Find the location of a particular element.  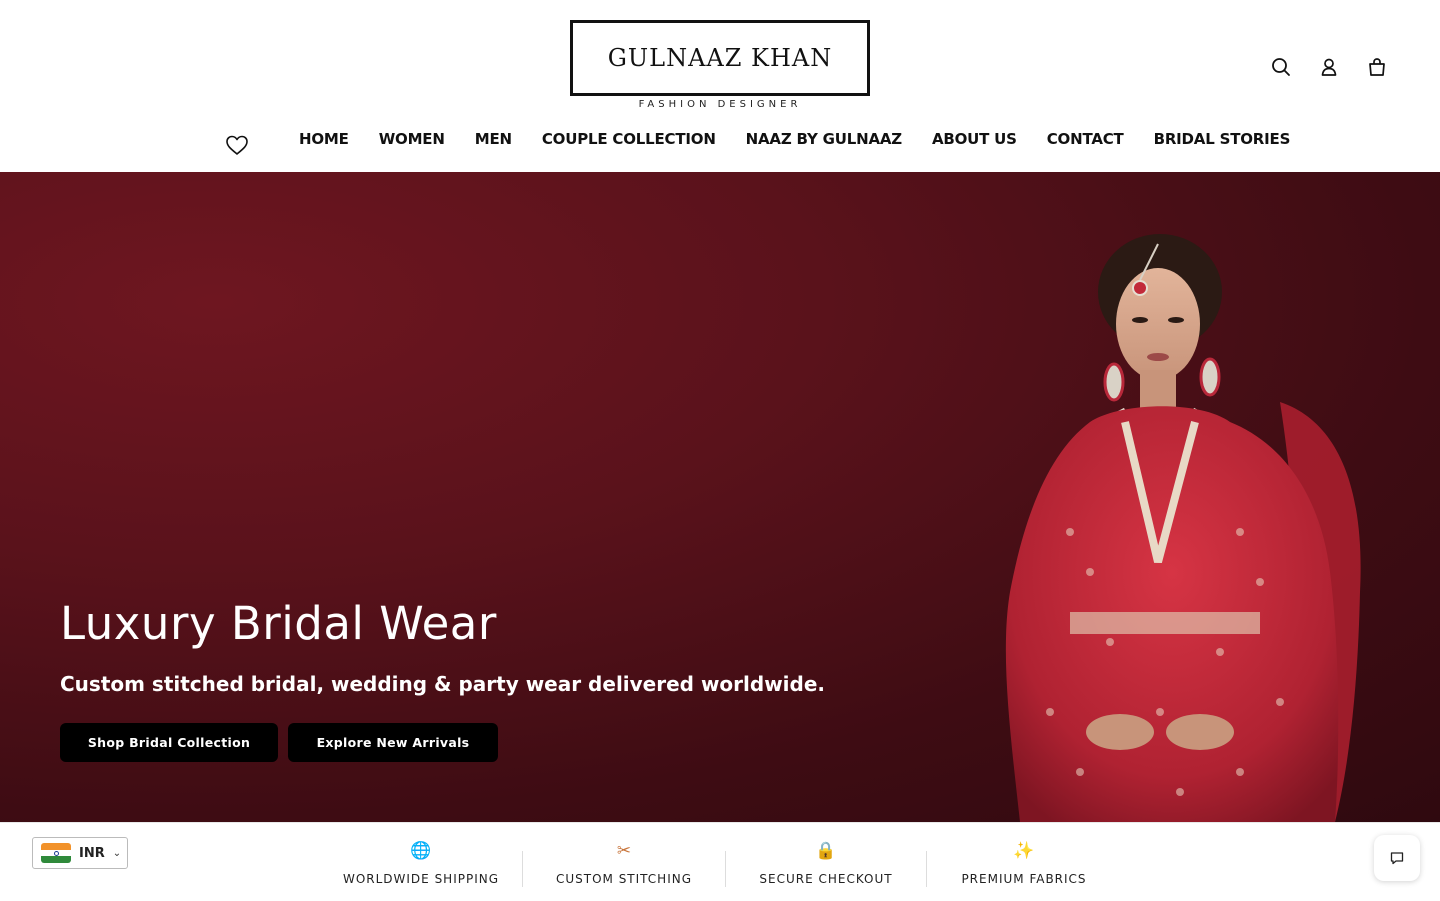

scissors-icon: ✂ is located at coordinates (624, 851).